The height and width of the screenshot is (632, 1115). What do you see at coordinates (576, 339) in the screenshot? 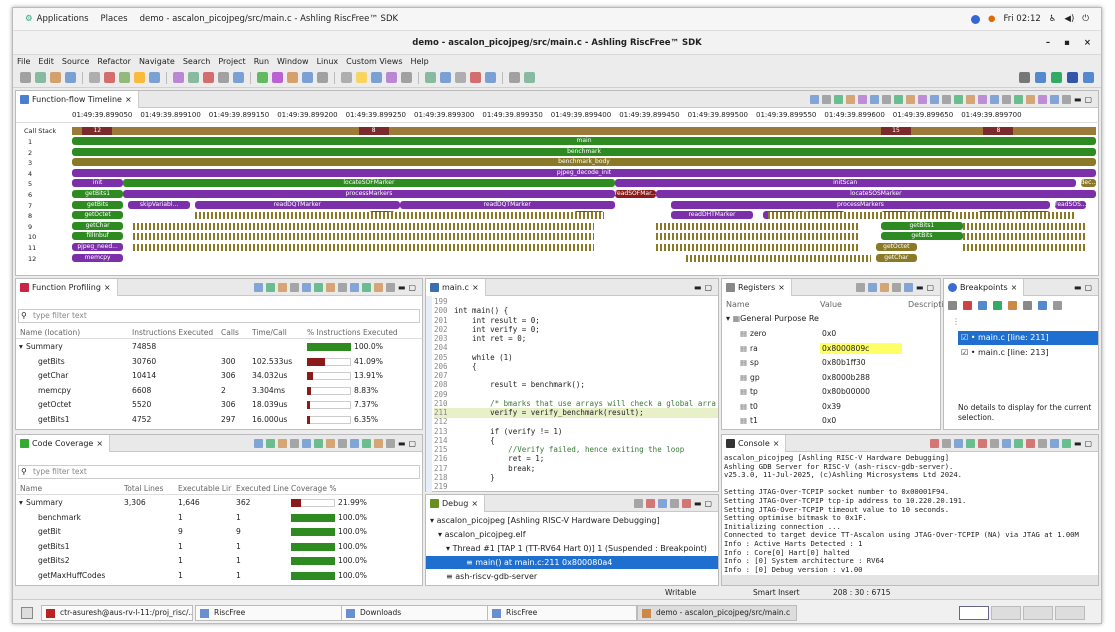
I see `code-line: 203 int ret = 0;` at bounding box center [576, 339].